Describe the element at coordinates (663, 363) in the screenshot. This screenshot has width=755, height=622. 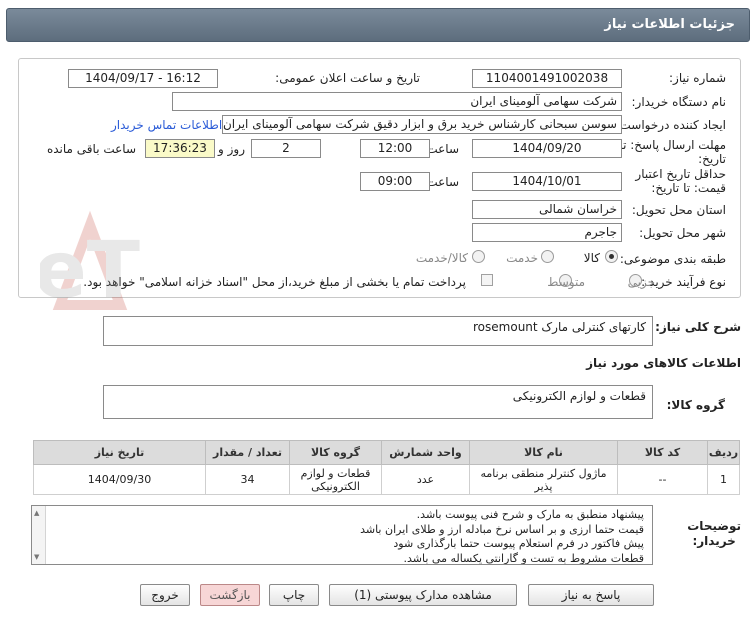
I see `goods-info-title: اطلاعات کالاهای مورد نیاز` at that location.